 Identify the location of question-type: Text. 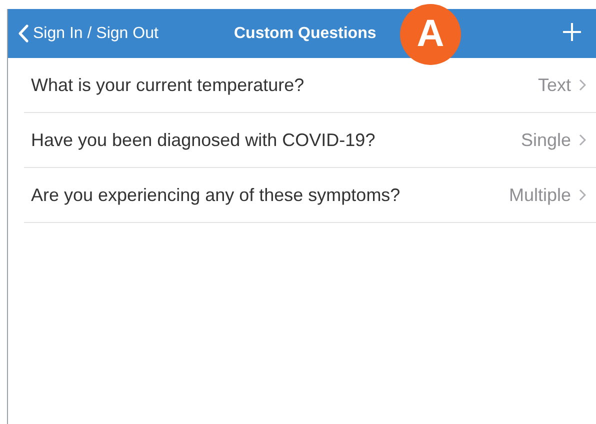
(554, 85).